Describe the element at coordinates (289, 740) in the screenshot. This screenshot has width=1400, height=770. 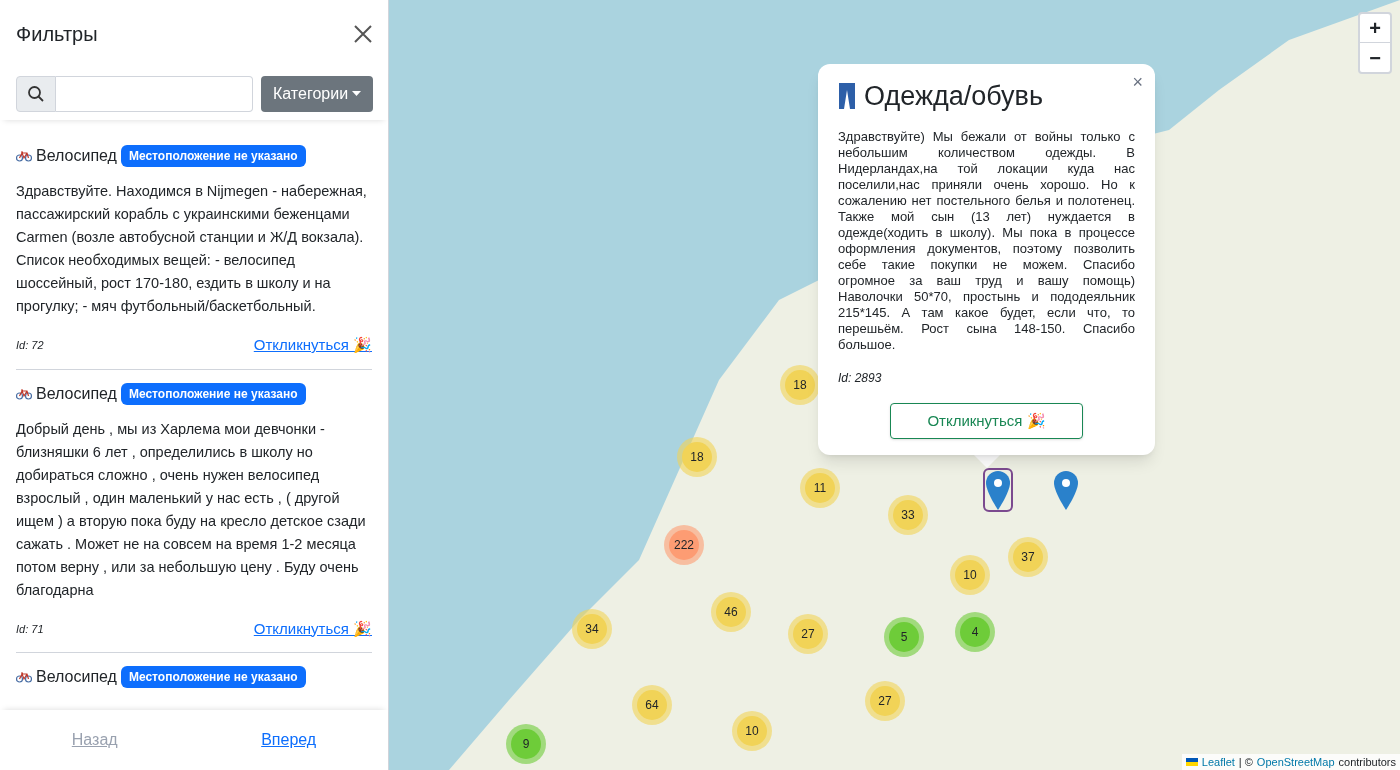
I see `pager-link: Вперед` at that location.